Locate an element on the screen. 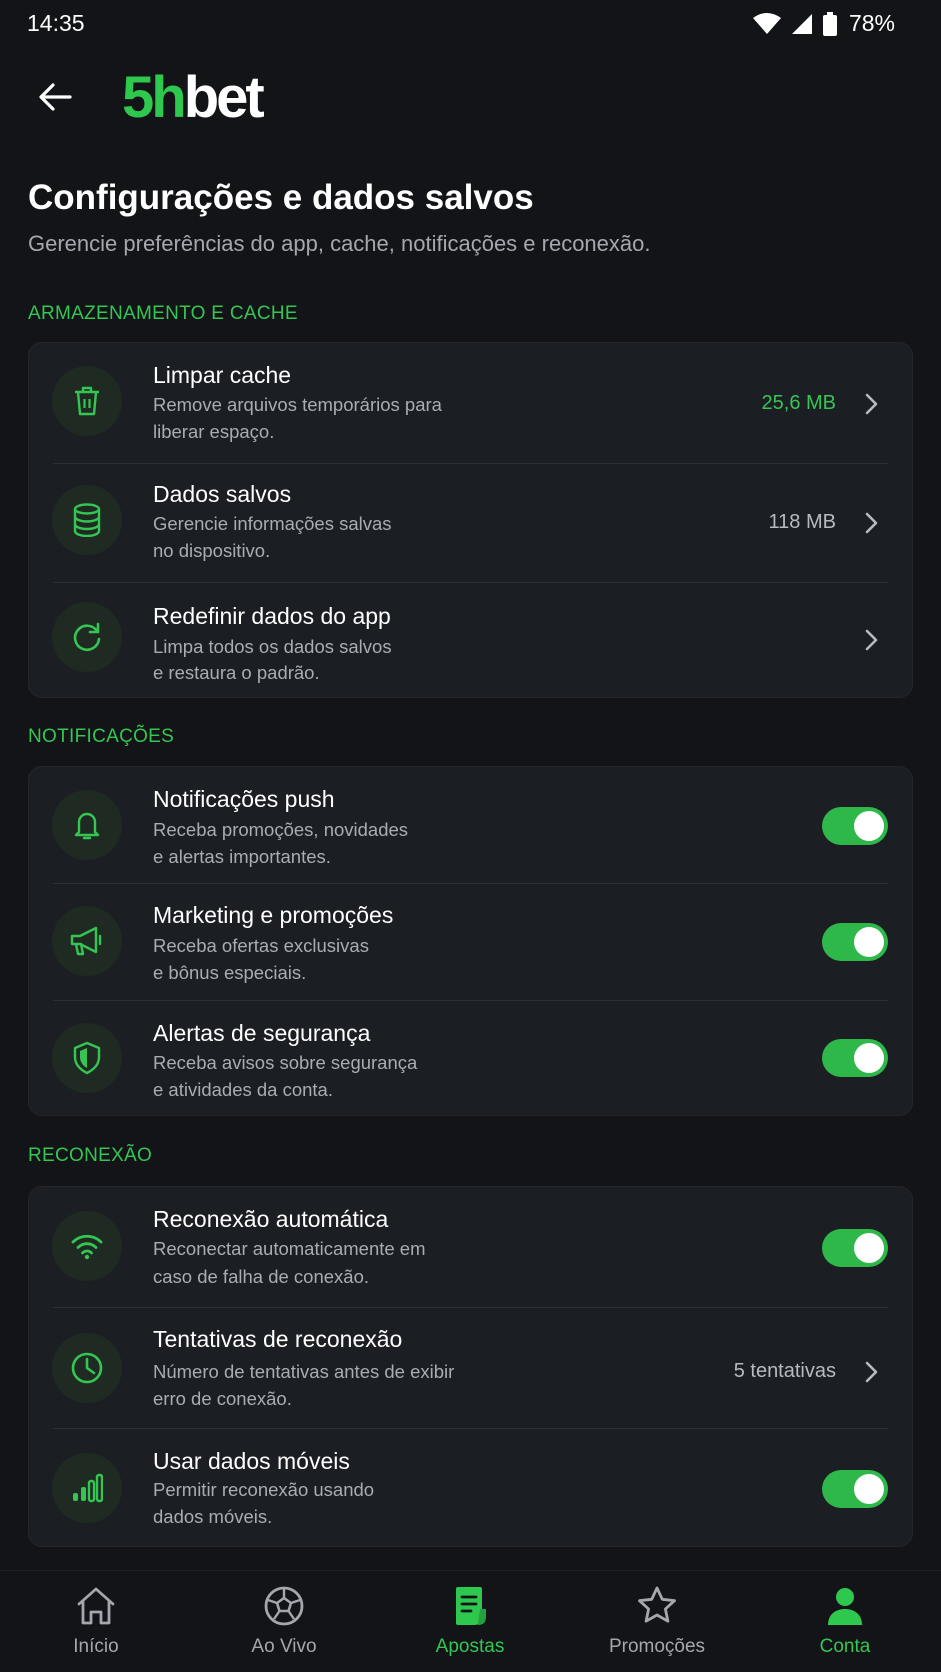 The image size is (941, 1672). nav-item-live: Ao Vivo is located at coordinates (284, 1621).